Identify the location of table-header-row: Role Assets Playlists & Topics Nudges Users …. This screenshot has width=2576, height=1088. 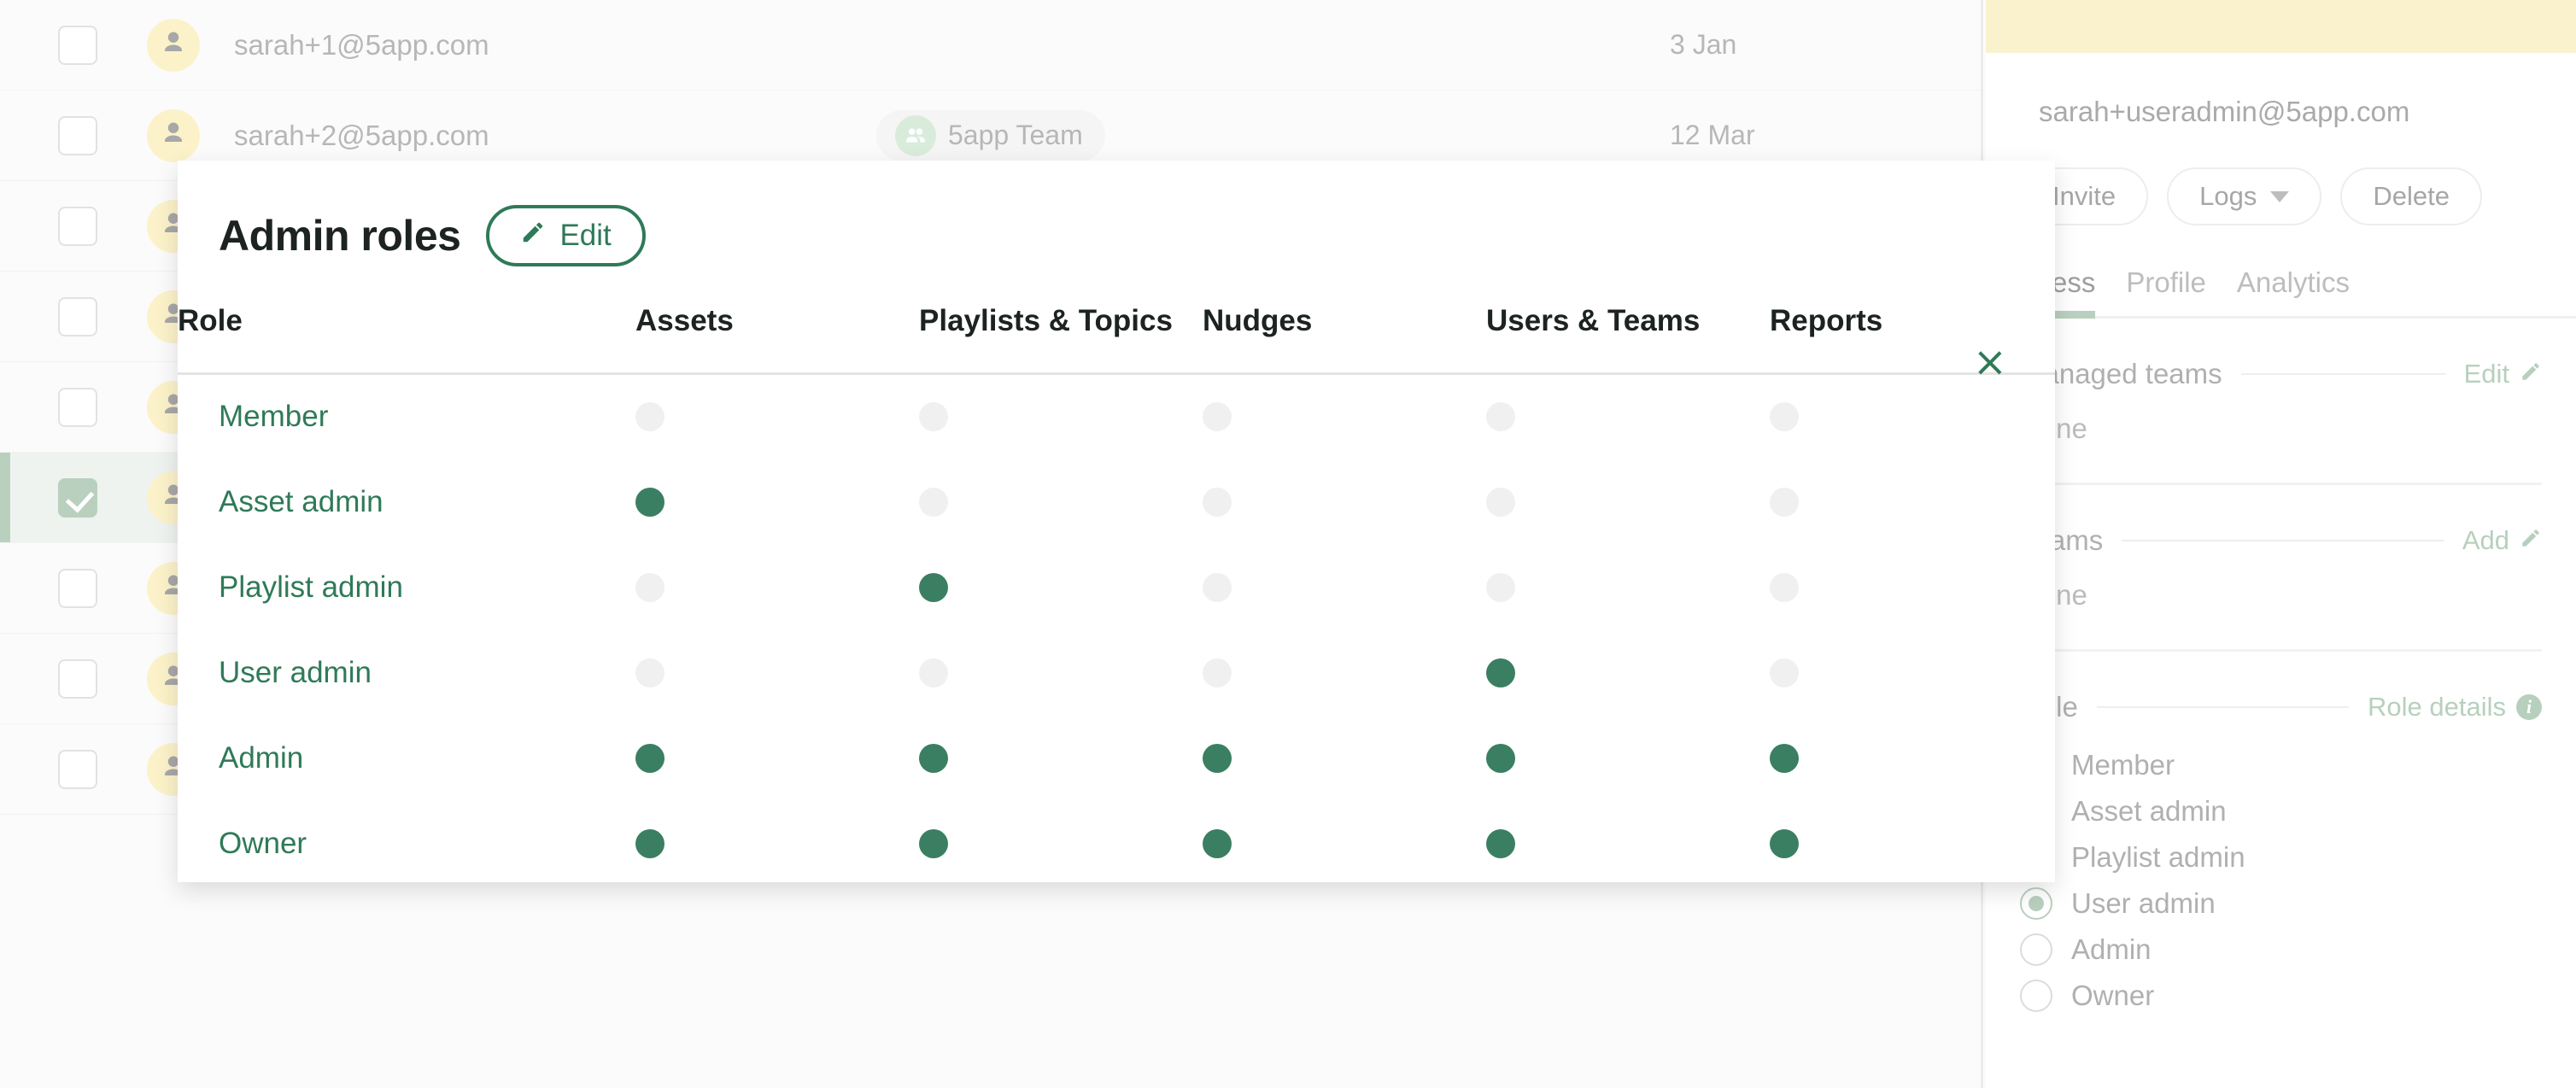
(1116, 339).